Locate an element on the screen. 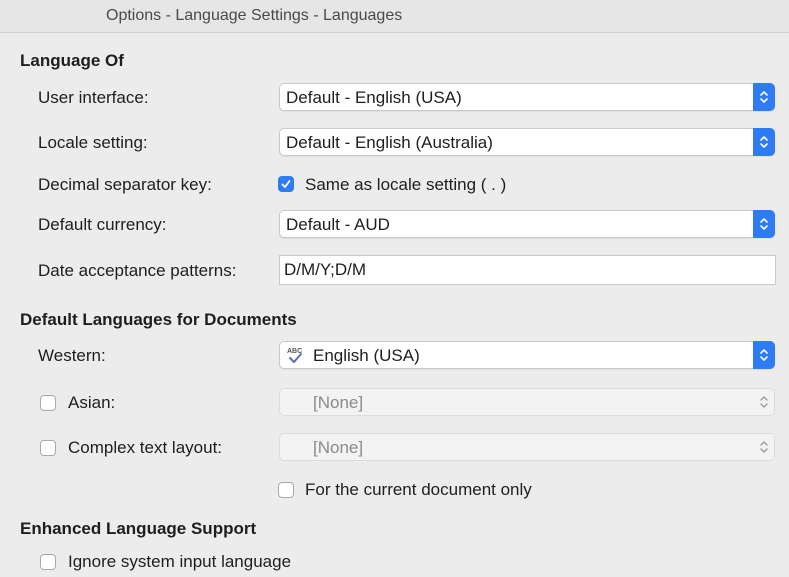  user-interface-value: Default - English (USA) is located at coordinates (374, 97).